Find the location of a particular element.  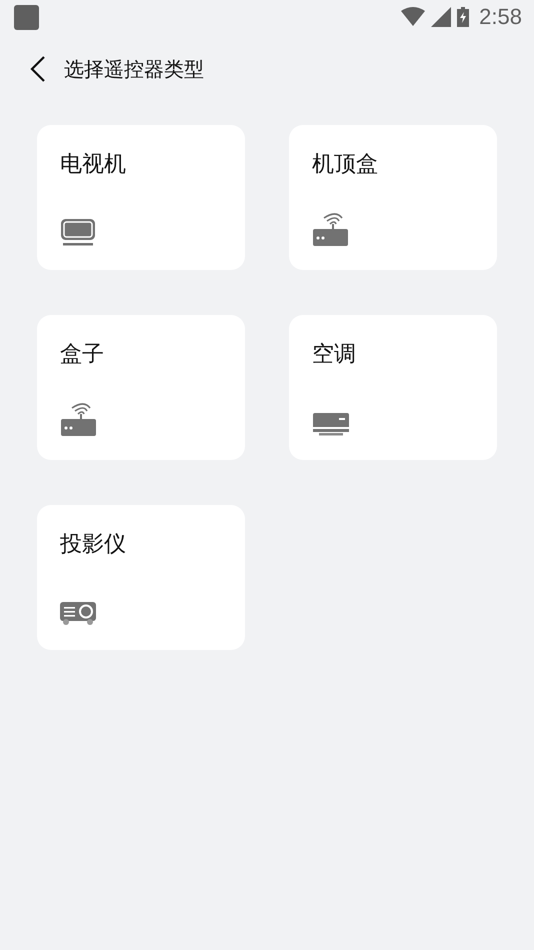

battery-icon is located at coordinates (463, 17).